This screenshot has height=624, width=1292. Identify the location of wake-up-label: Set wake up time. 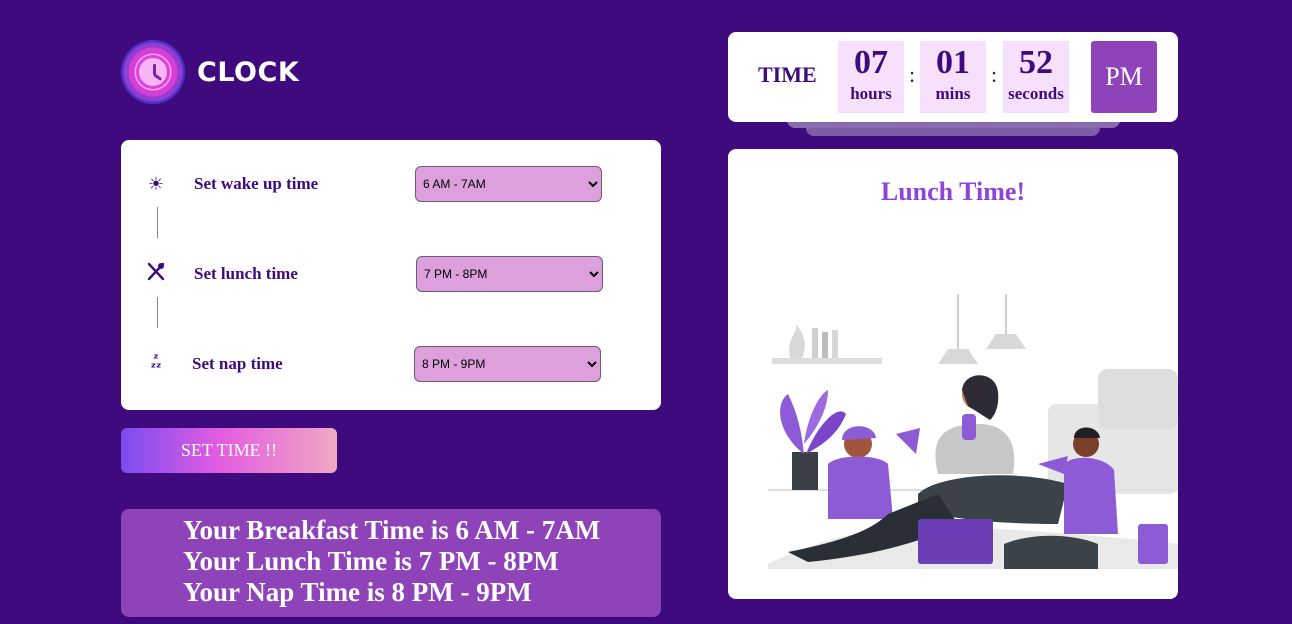
(256, 183).